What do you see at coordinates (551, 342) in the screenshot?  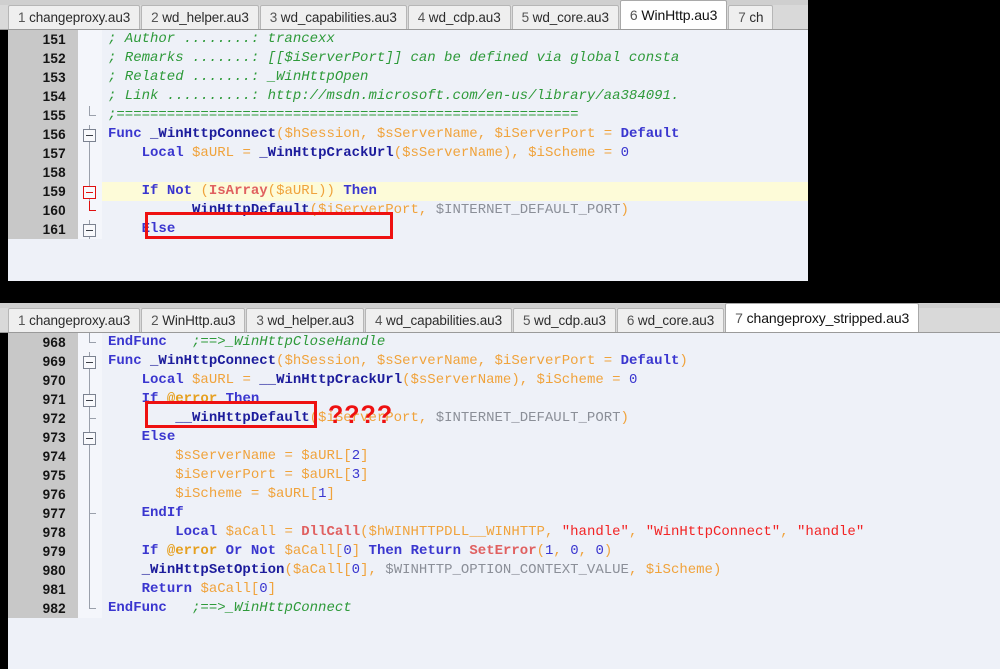 I see `code-text: EndFunc ;==>_WinHttpCloseHandle` at bounding box center [551, 342].